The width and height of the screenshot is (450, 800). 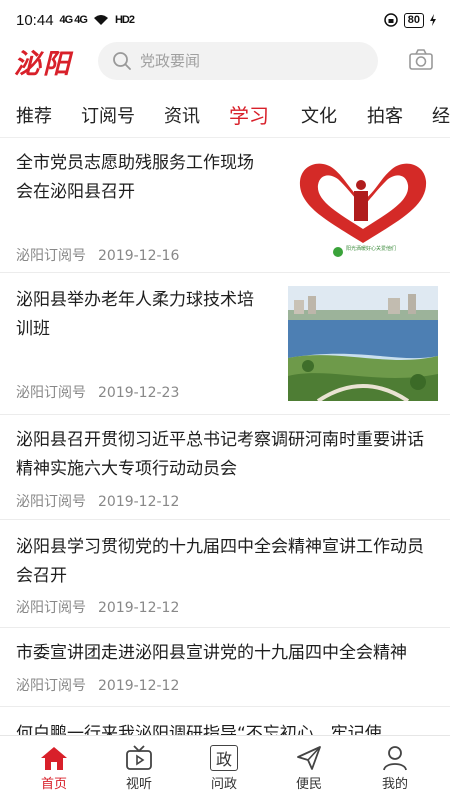 I want to click on nav-profile: 我的, so click(x=395, y=768).